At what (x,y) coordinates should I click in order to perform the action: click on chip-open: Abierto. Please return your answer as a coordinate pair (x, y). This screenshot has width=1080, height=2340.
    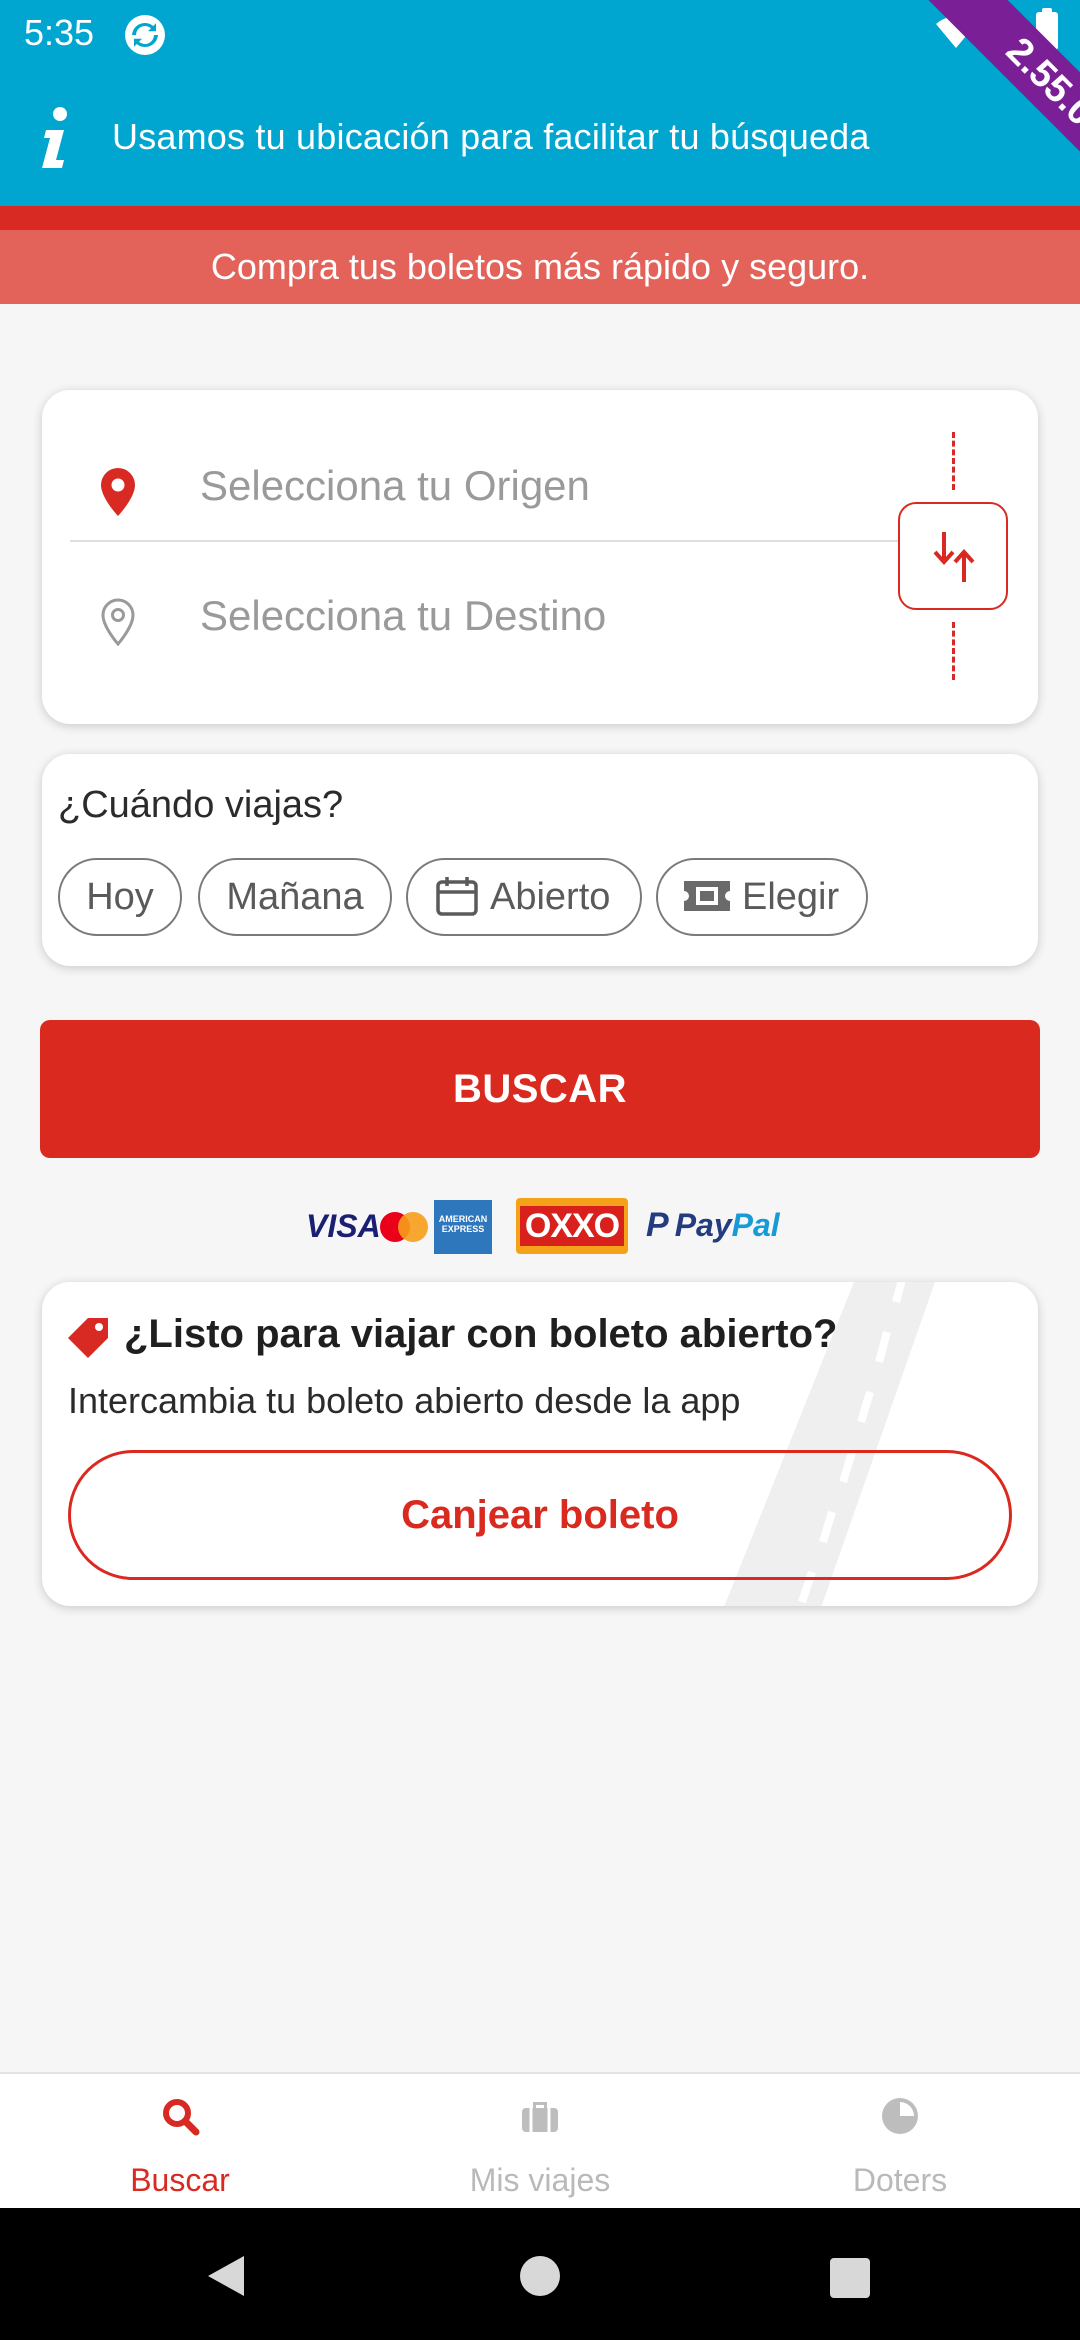
    Looking at the image, I should click on (524, 897).